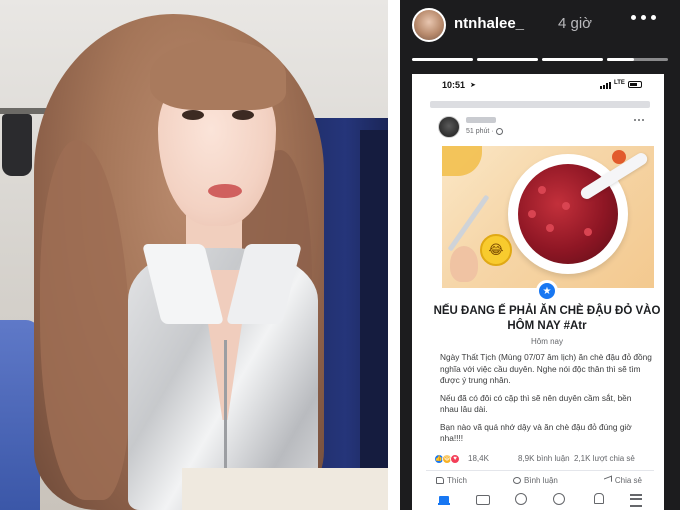 The image size is (680, 510). Describe the element at coordinates (449, 127) in the screenshot. I see `page-avatar` at that location.